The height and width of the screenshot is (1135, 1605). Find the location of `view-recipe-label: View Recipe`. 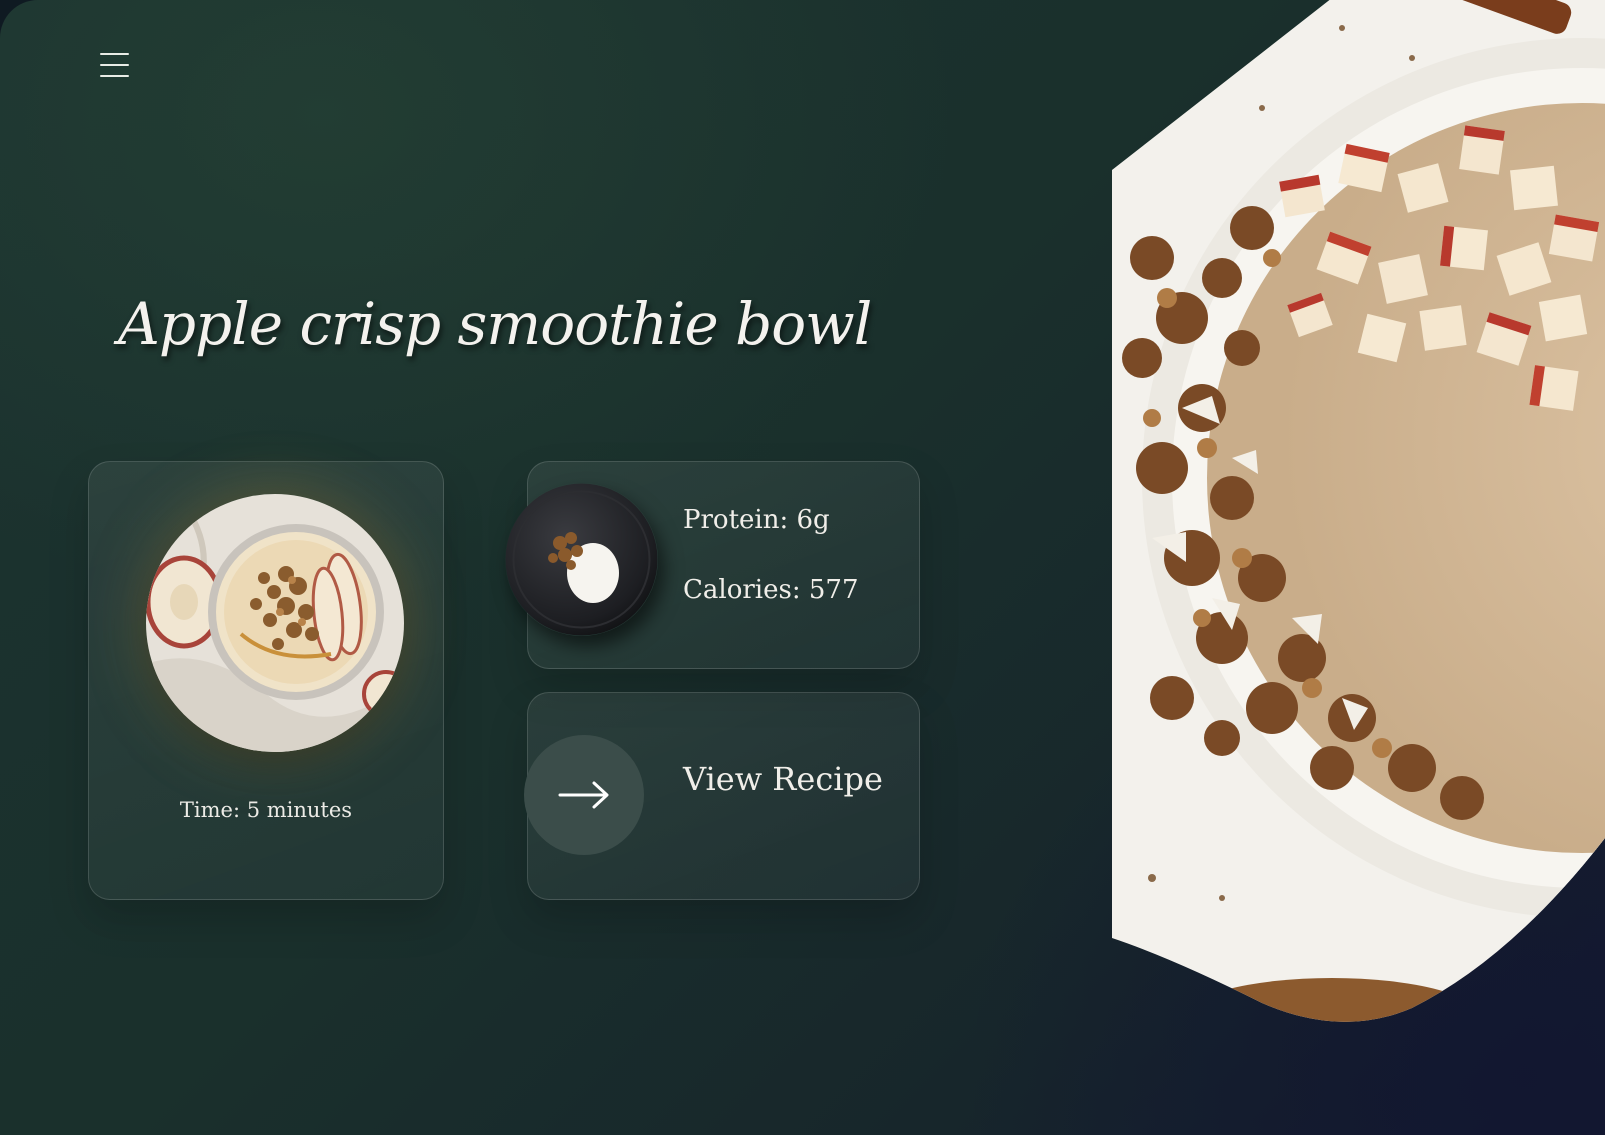

view-recipe-label: View Recipe is located at coordinates (783, 779).